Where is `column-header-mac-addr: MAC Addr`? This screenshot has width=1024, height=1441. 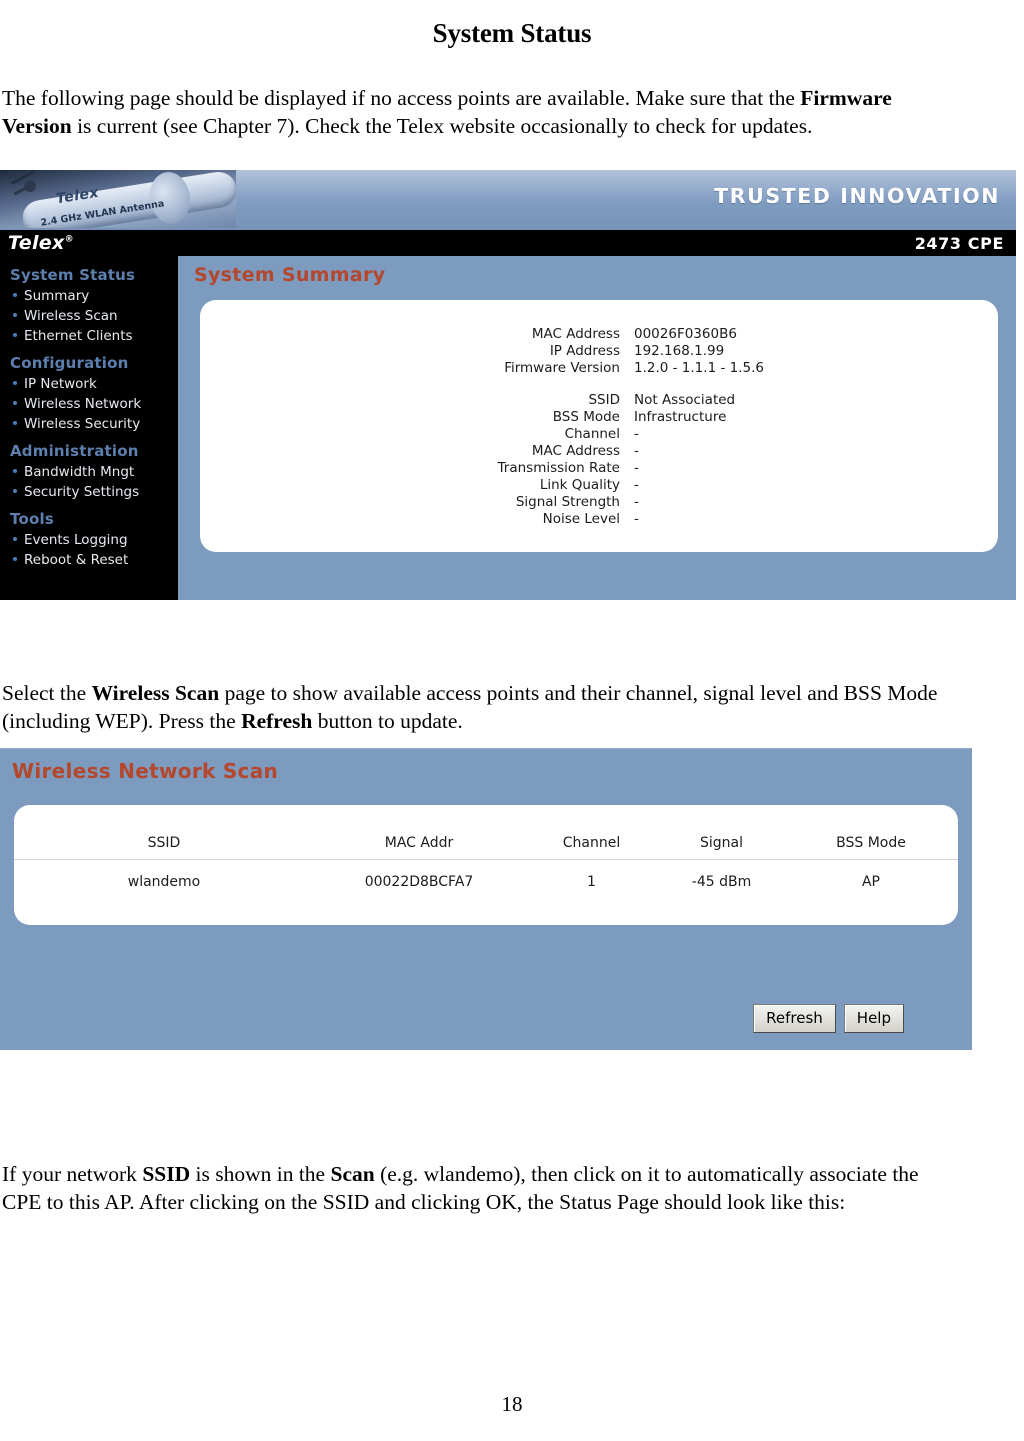
column-header-mac-addr: MAC Addr is located at coordinates (419, 843).